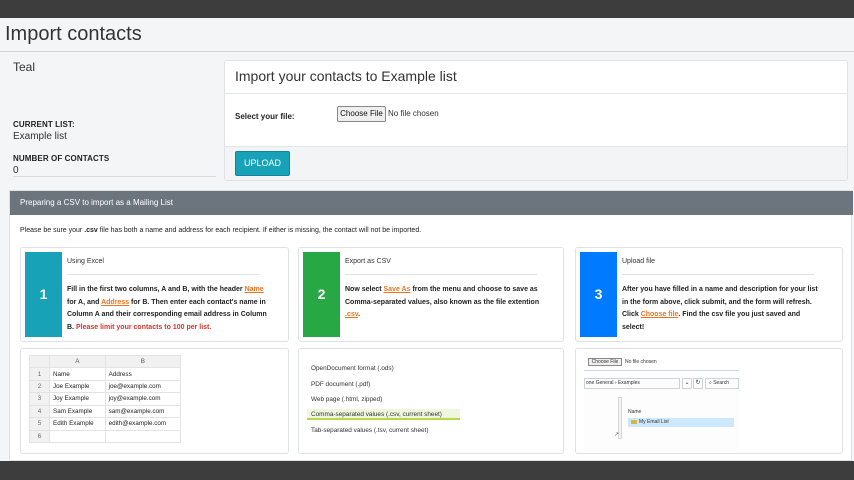  I want to click on page-title: Import contacts, so click(73, 34).